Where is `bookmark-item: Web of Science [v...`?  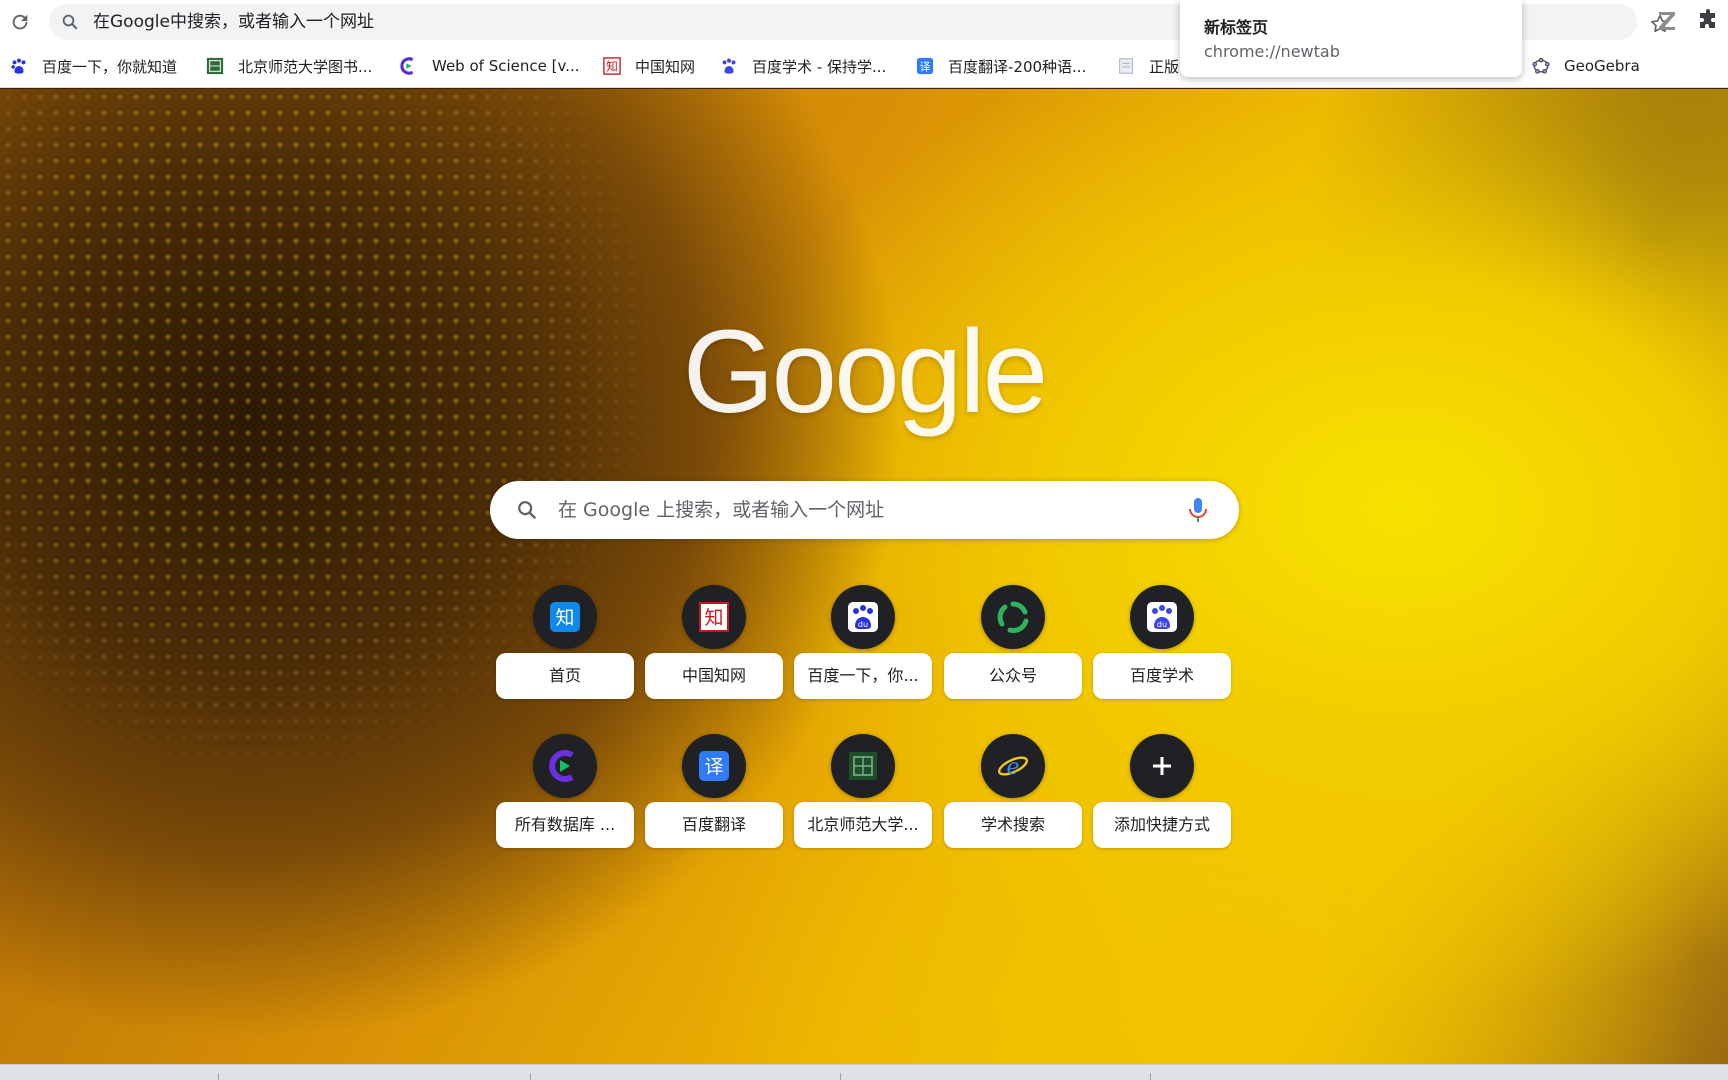
bookmark-item: Web of Science [v... is located at coordinates (489, 66).